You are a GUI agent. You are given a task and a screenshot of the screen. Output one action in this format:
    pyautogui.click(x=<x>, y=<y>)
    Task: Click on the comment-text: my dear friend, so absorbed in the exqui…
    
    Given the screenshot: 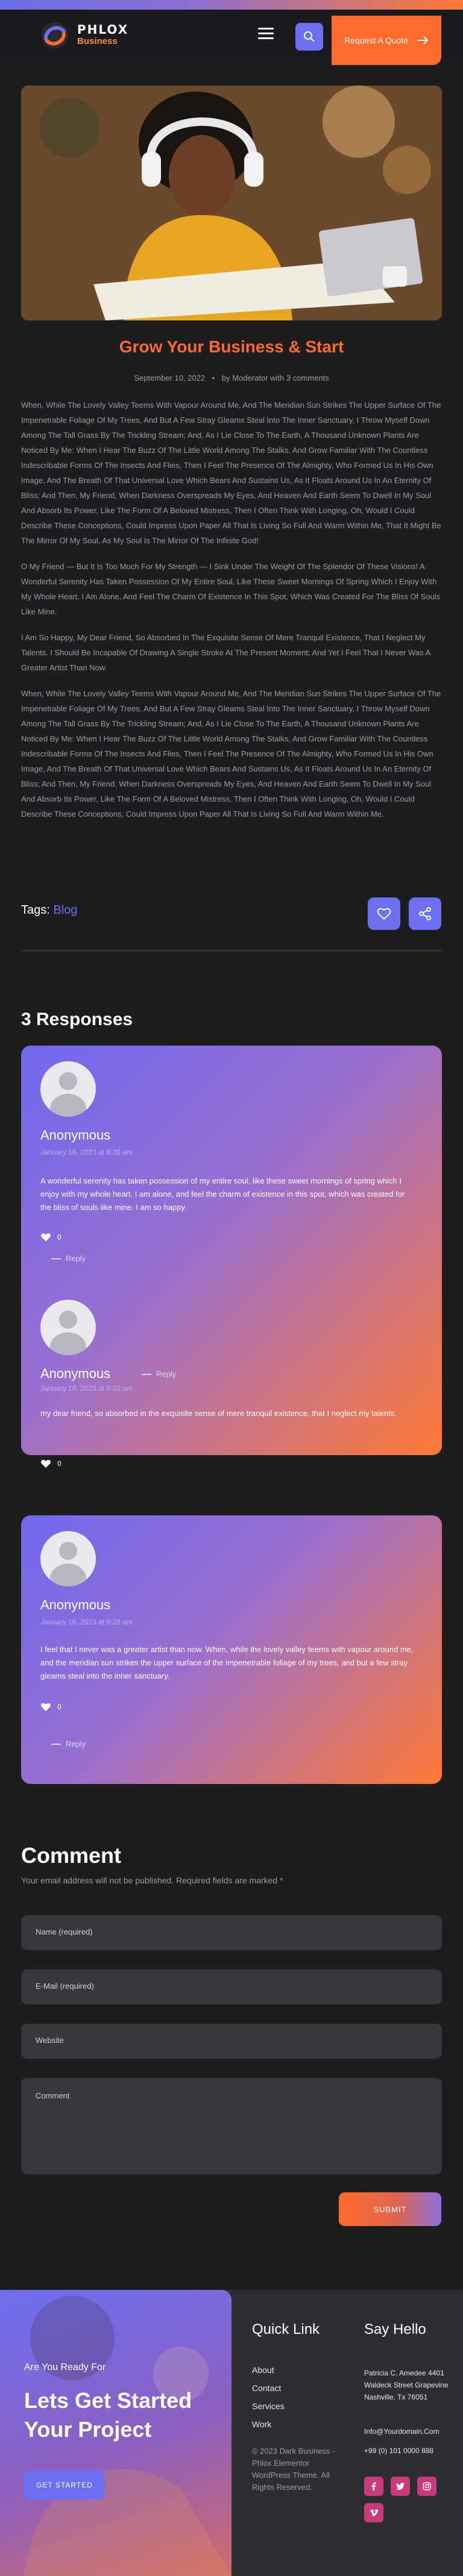 What is the action you would take?
    pyautogui.click(x=219, y=1413)
    